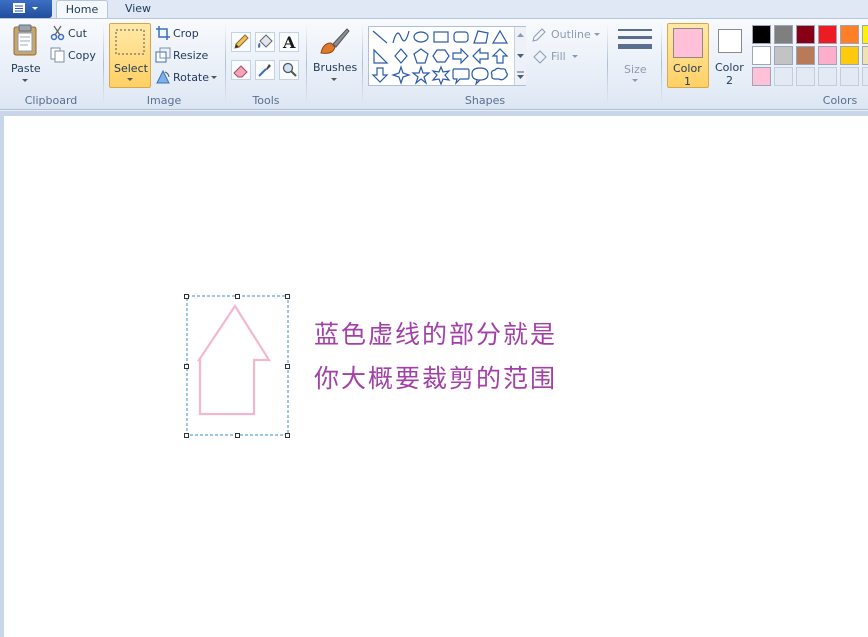  What do you see at coordinates (163, 76) in the screenshot?
I see `rotate-icon` at bounding box center [163, 76].